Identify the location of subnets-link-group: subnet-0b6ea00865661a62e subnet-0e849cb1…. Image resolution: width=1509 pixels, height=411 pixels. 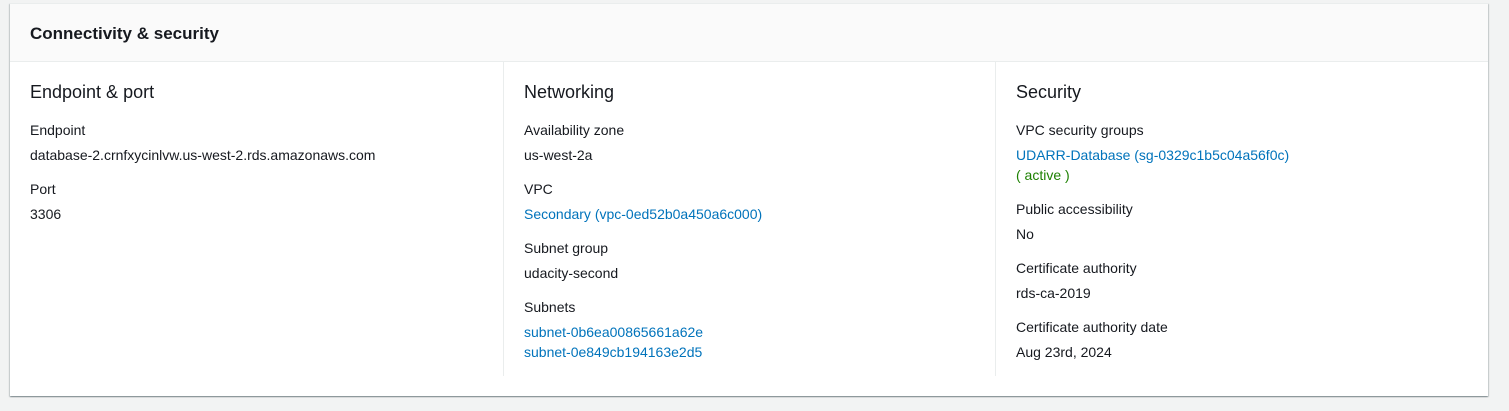
(759, 342).